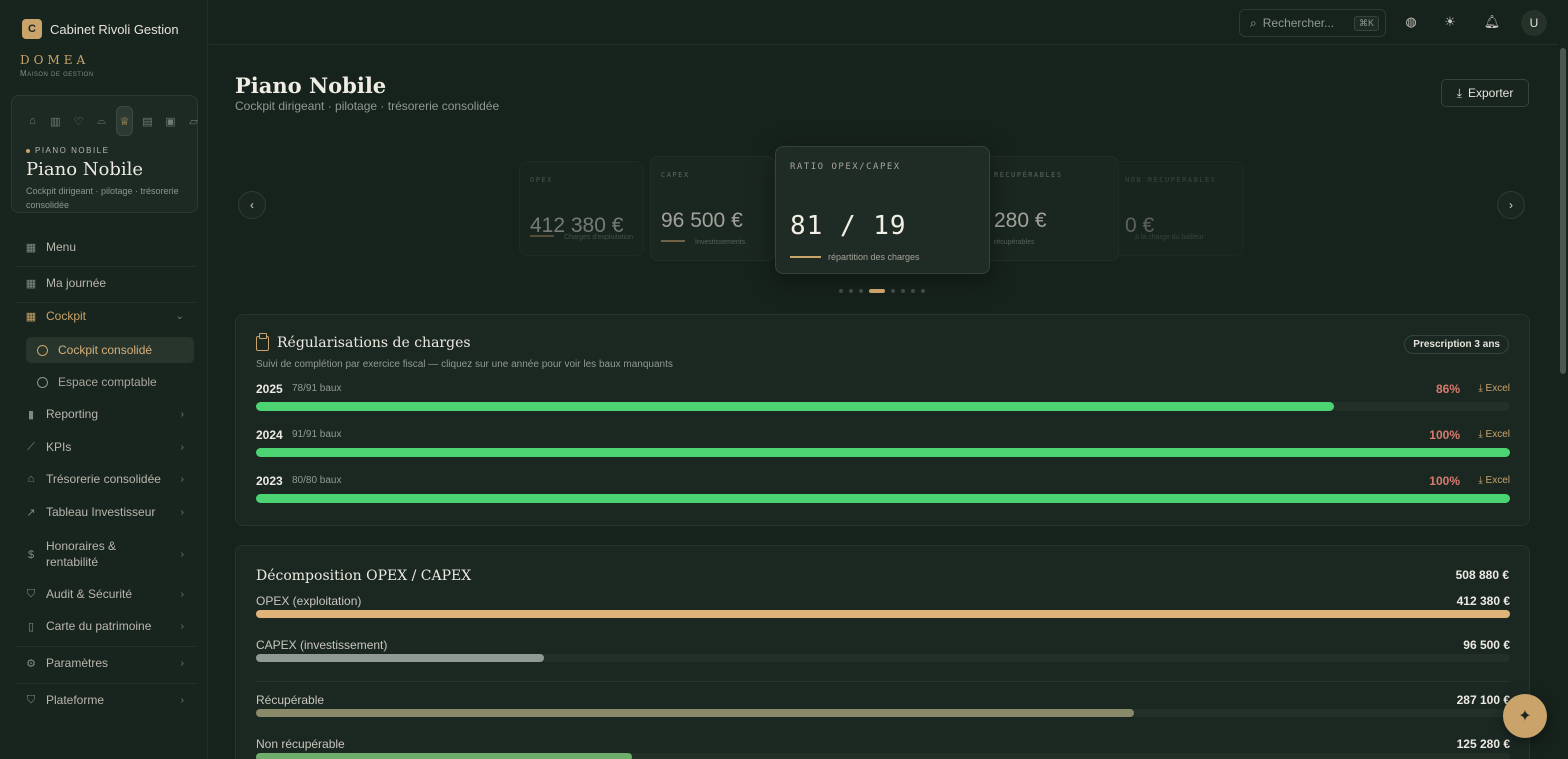 Image resolution: width=1568 pixels, height=759 pixels. I want to click on sidebar-item-honoraires: $ Honoraires & rentabilité ›, so click(106, 554).